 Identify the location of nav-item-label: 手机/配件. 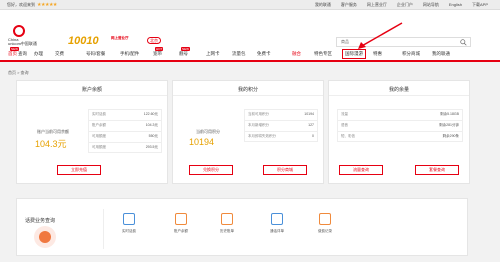
(130, 53).